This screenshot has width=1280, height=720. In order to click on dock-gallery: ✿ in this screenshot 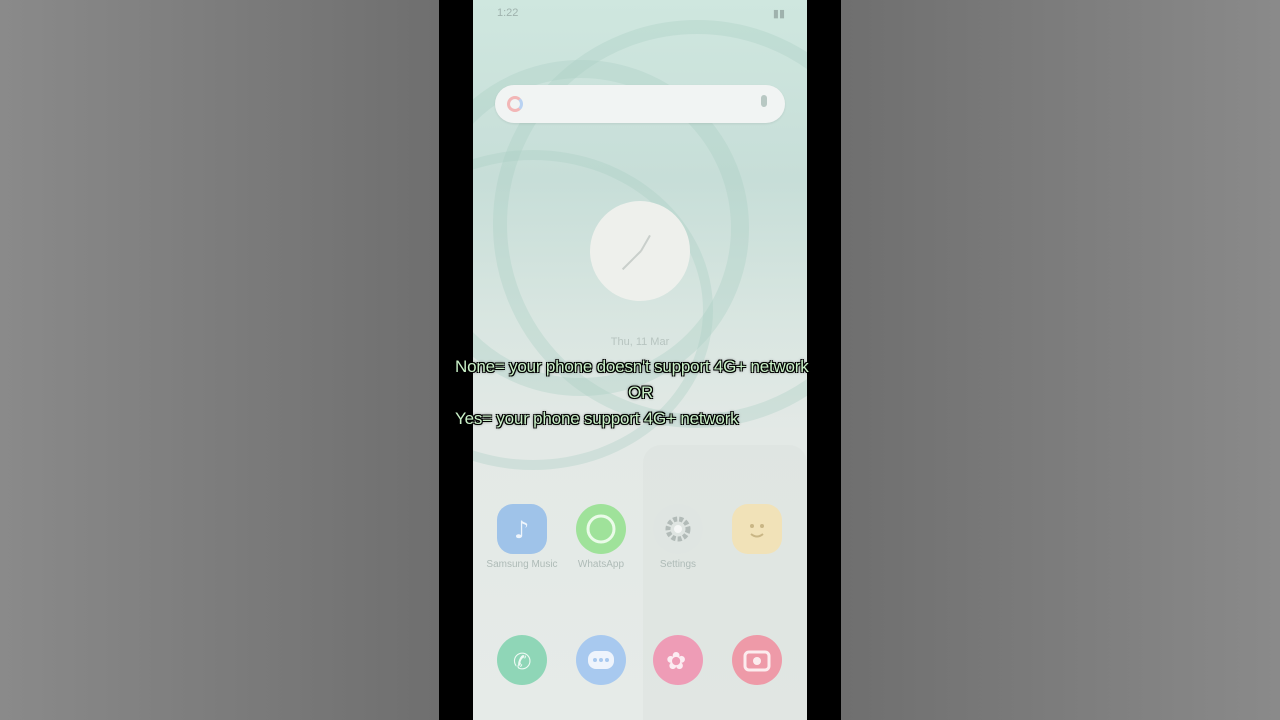, I will do `click(678, 660)`.